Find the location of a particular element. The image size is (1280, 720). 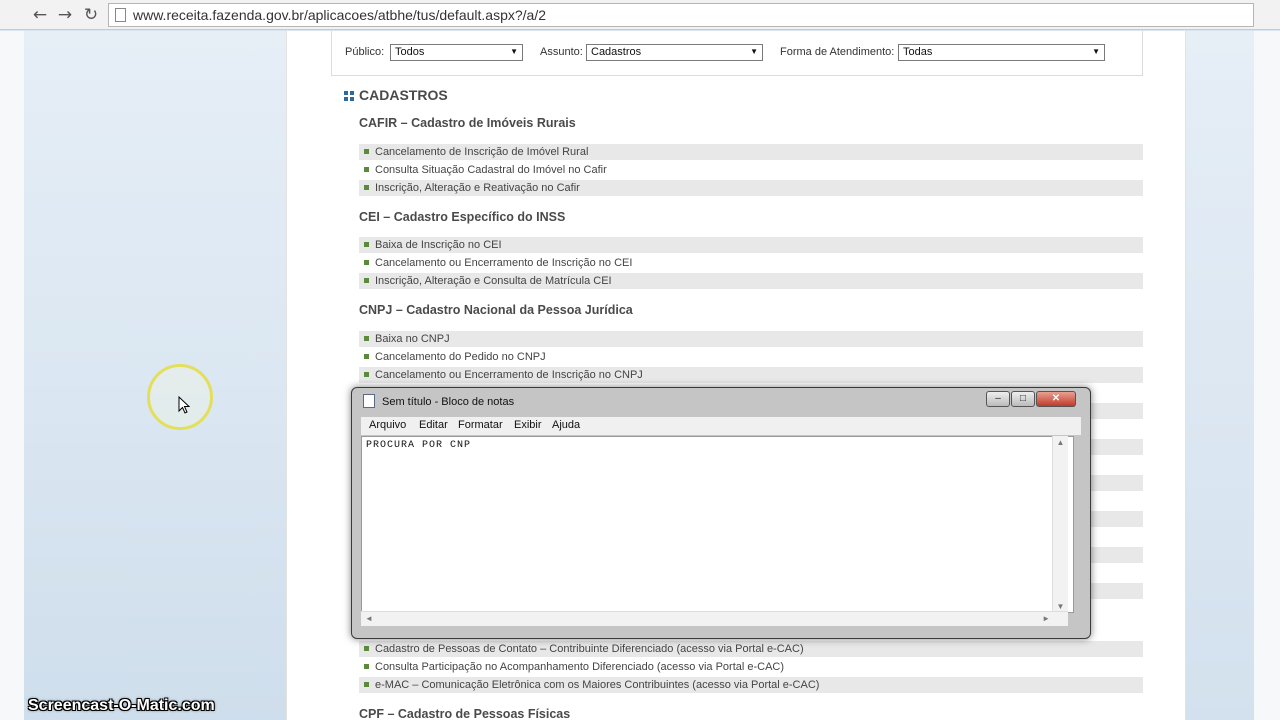

publico-select: Todos ▼ is located at coordinates (456, 52).